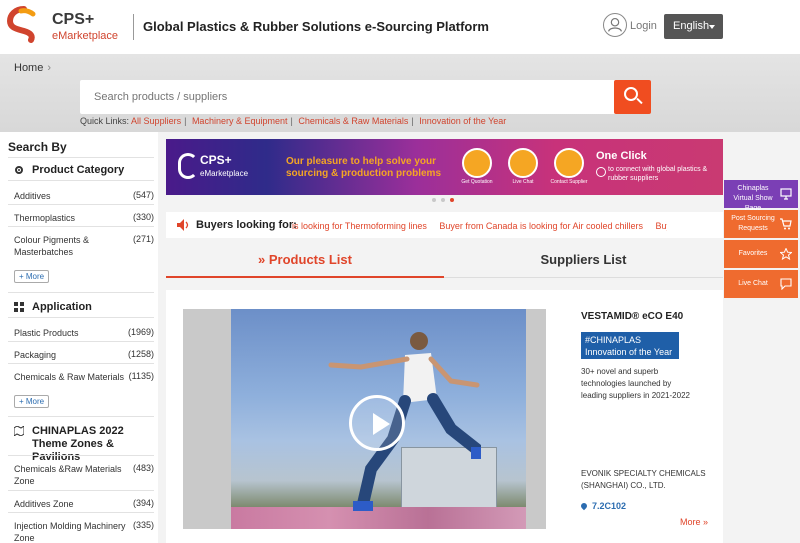 This screenshot has width=800, height=543. I want to click on map-icon, so click(19, 431).